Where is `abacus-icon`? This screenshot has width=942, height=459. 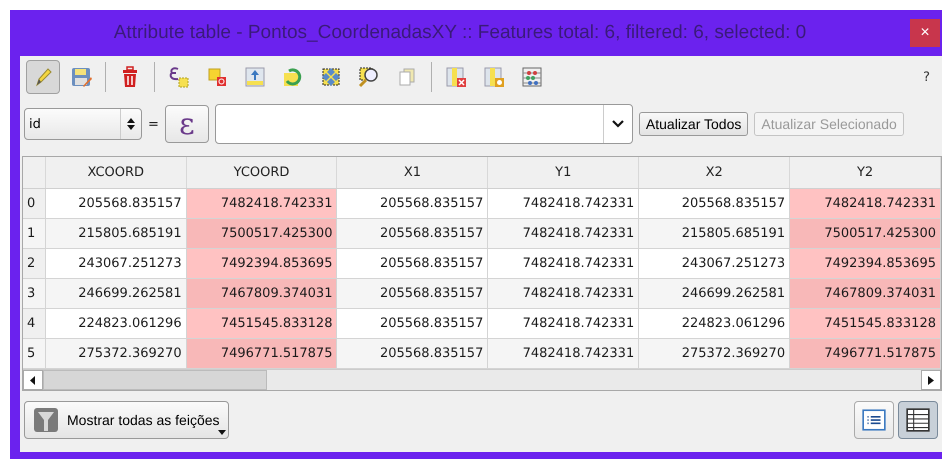
abacus-icon is located at coordinates (532, 77).